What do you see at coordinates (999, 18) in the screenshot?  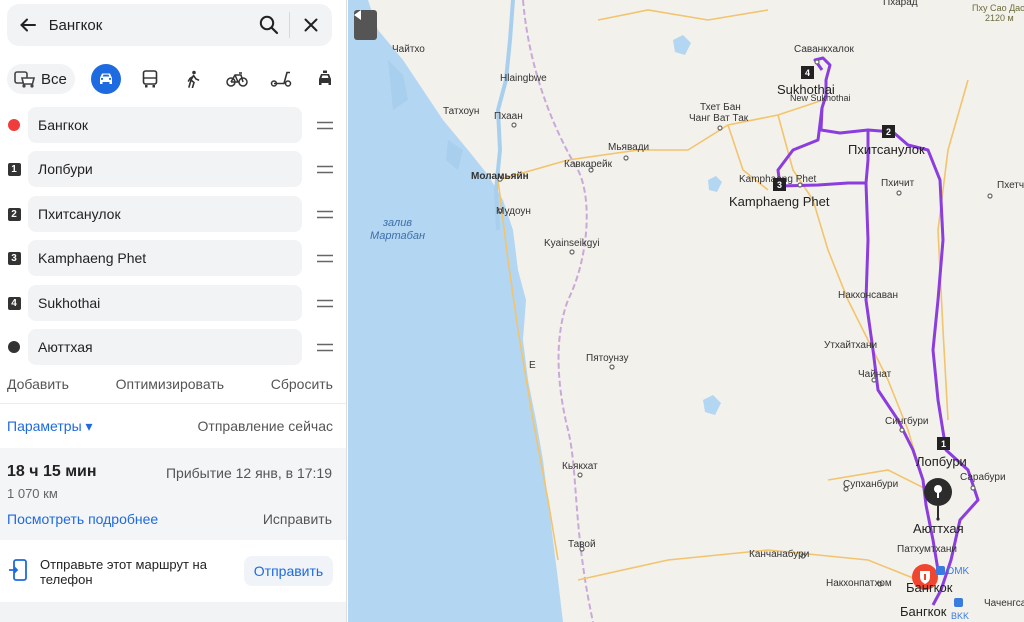 I see `map-label: 2120 м` at bounding box center [999, 18].